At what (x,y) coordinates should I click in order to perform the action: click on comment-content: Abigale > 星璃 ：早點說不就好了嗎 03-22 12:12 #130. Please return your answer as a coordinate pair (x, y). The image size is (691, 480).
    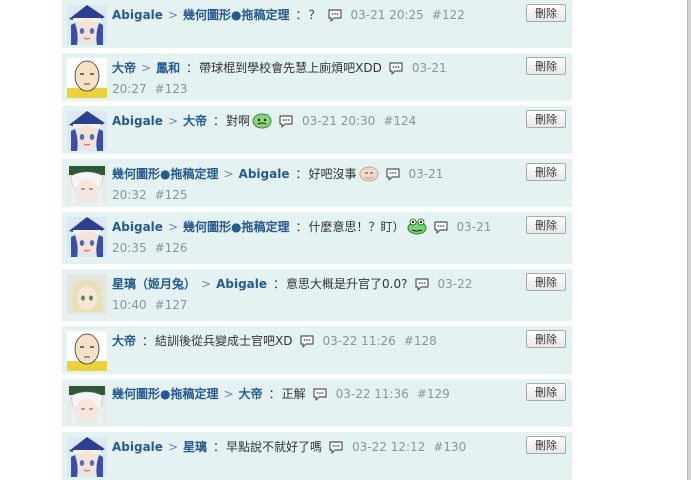
    Looking at the image, I should click on (317, 447).